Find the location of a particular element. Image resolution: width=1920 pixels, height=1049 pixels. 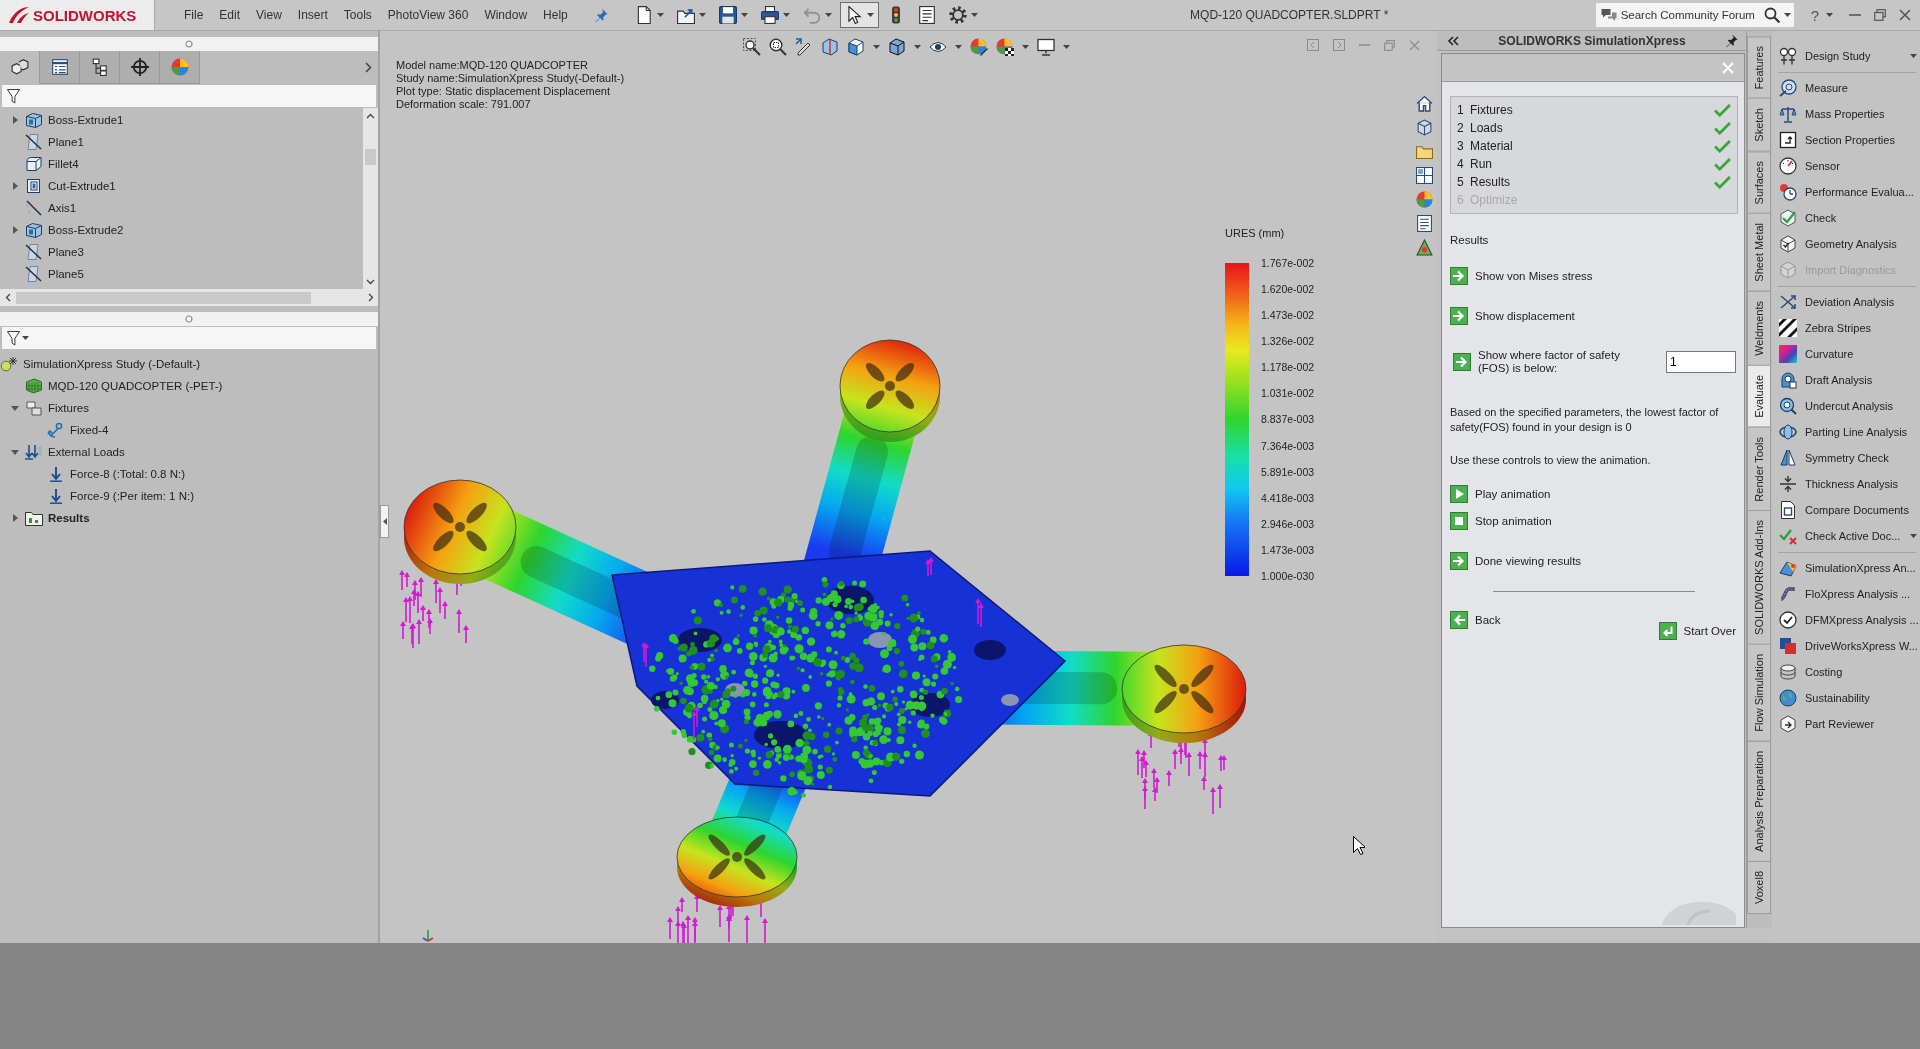

command-button: Sustainability is located at coordinates (1846, 698).